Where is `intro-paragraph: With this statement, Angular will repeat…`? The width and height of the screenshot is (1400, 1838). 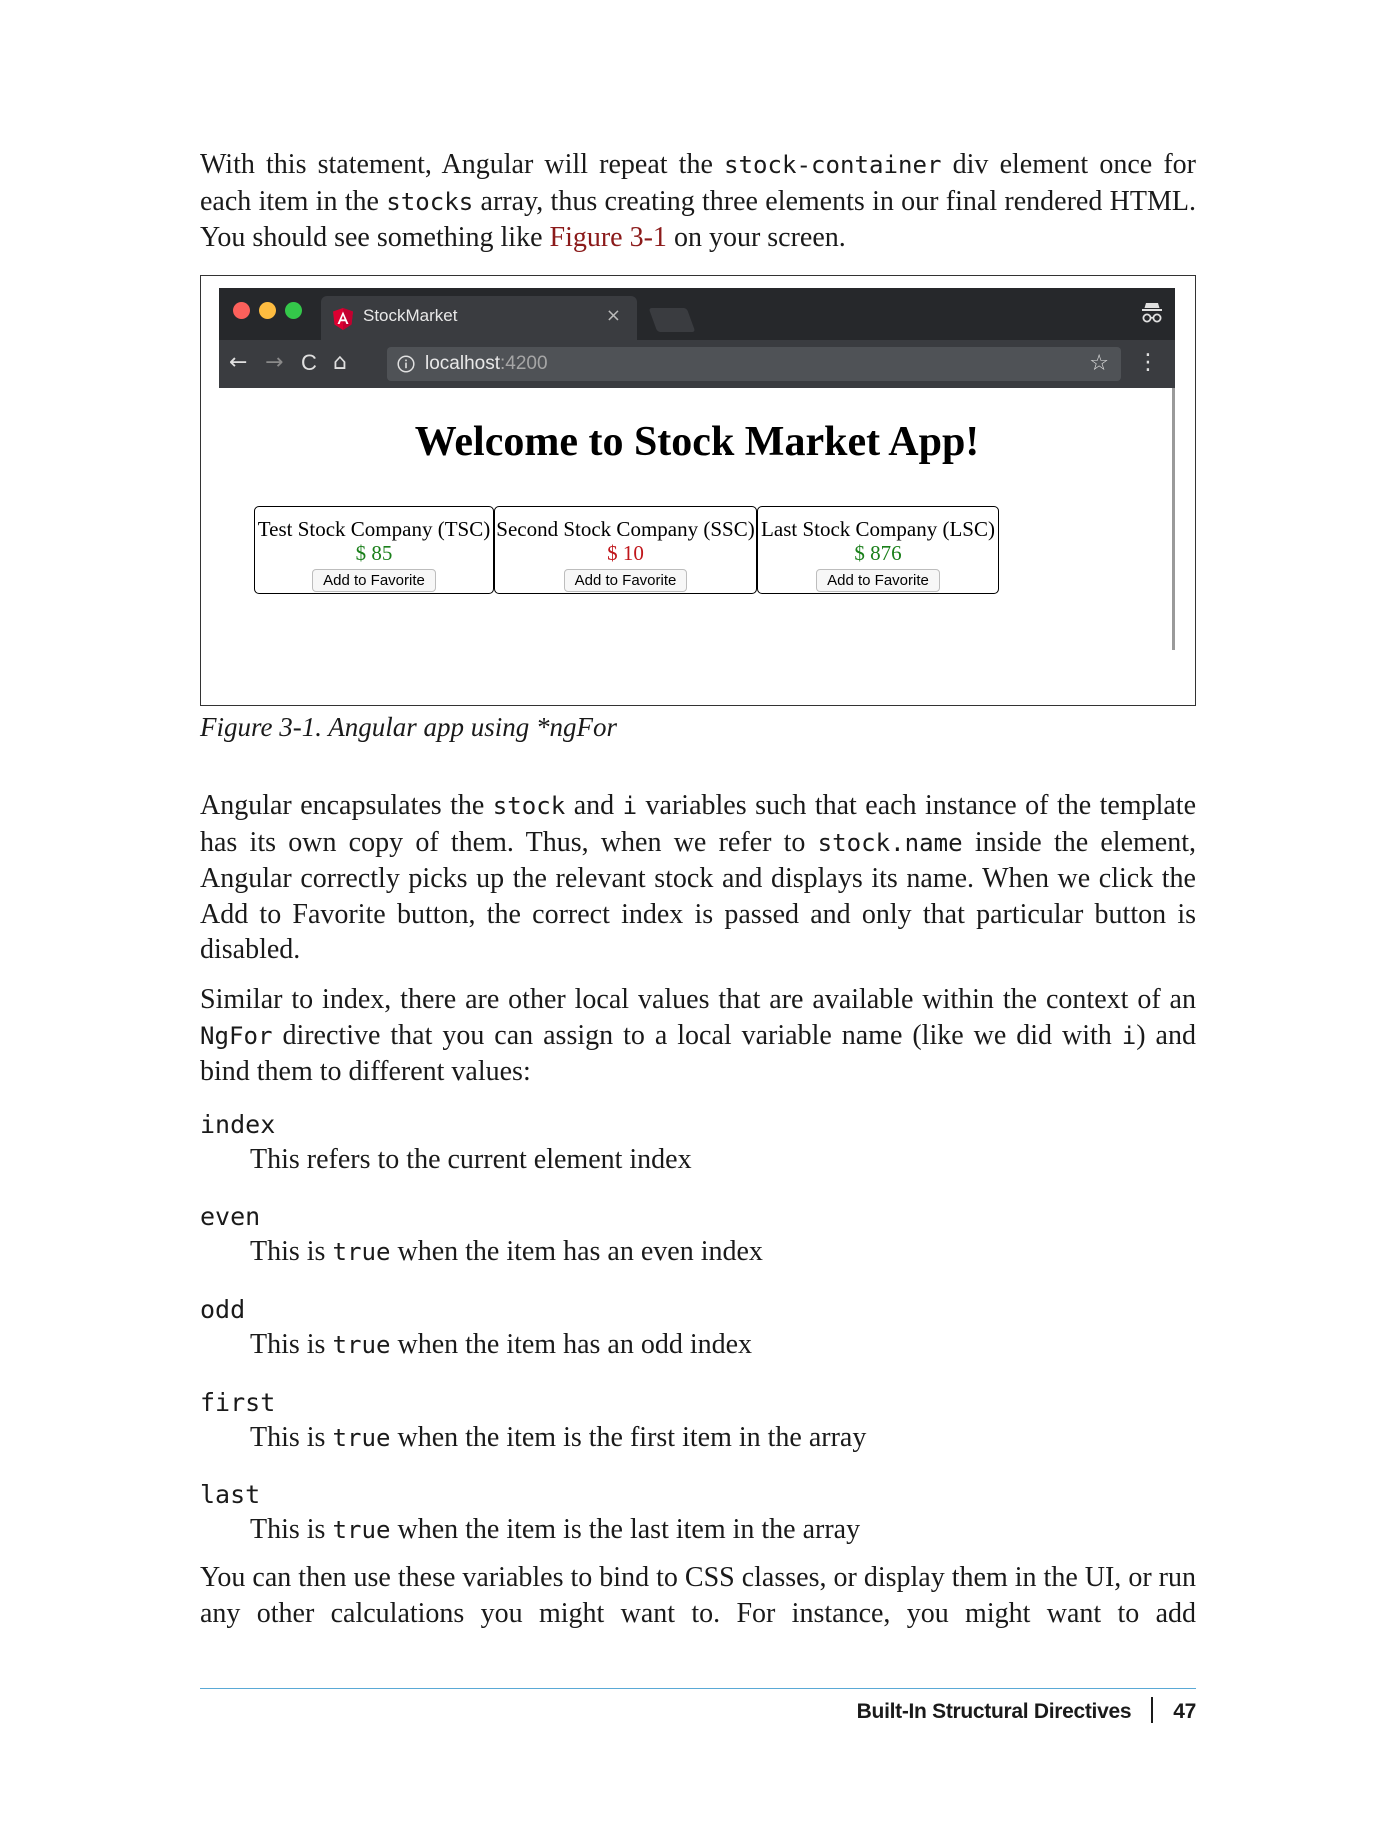
intro-paragraph: With this statement, Angular will repeat… is located at coordinates (698, 201).